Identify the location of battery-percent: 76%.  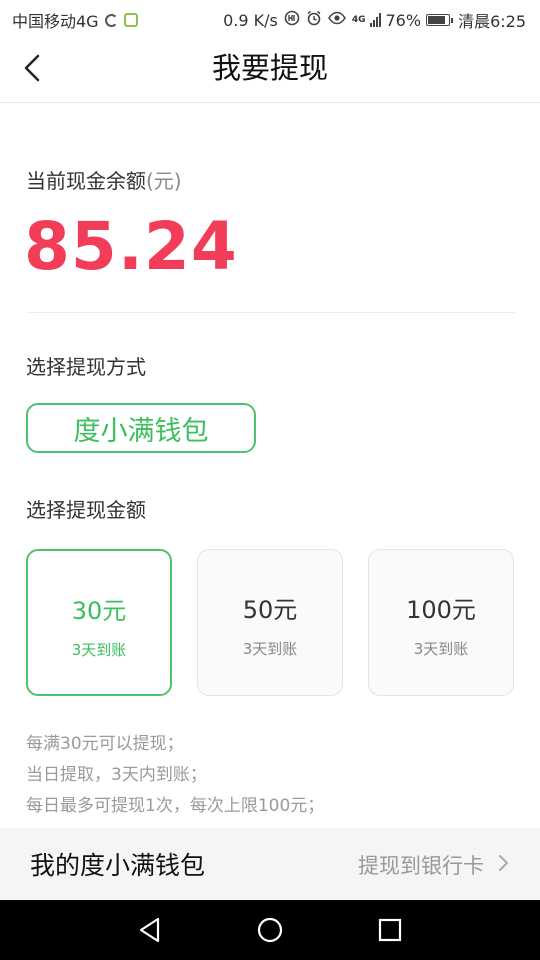
(403, 20).